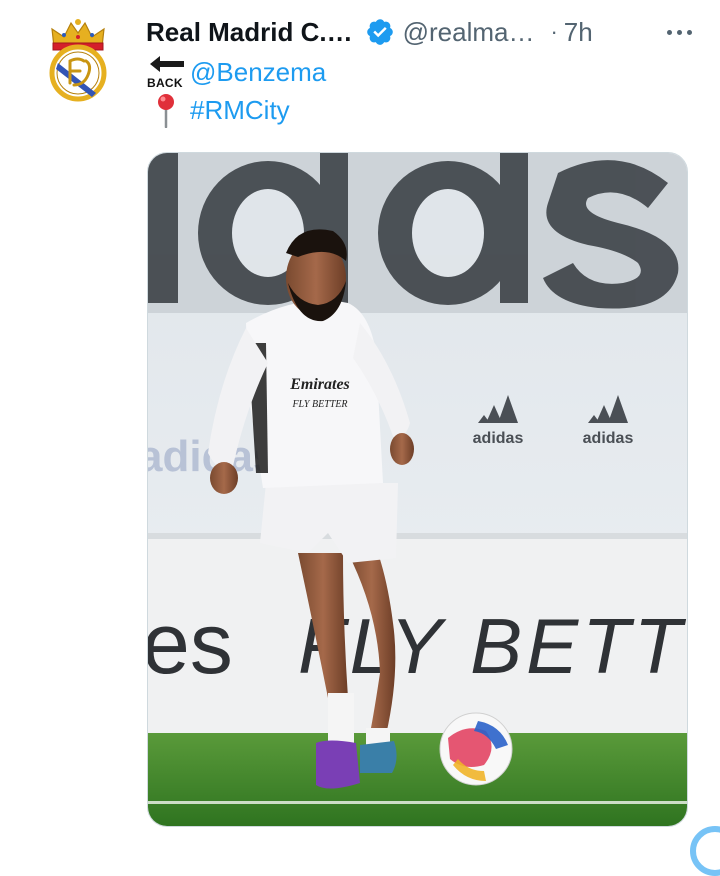 The image size is (720, 876). Describe the element at coordinates (166, 72) in the screenshot. I see `back-arrow-emoji-icon: BACK` at that location.